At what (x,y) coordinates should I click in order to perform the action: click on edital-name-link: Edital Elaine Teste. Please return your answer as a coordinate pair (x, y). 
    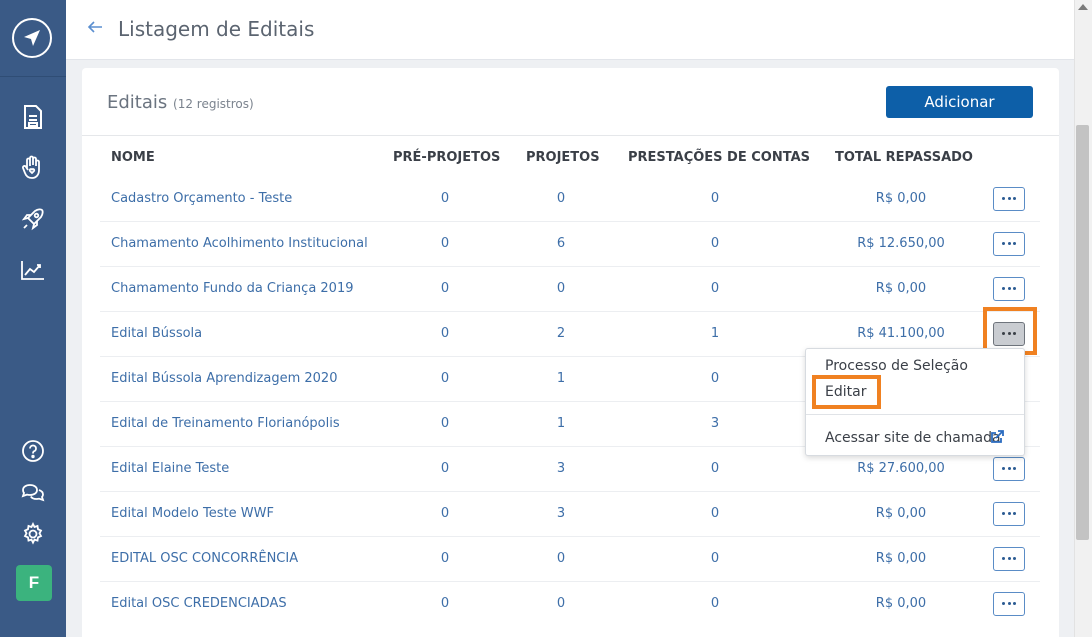
    Looking at the image, I should click on (170, 468).